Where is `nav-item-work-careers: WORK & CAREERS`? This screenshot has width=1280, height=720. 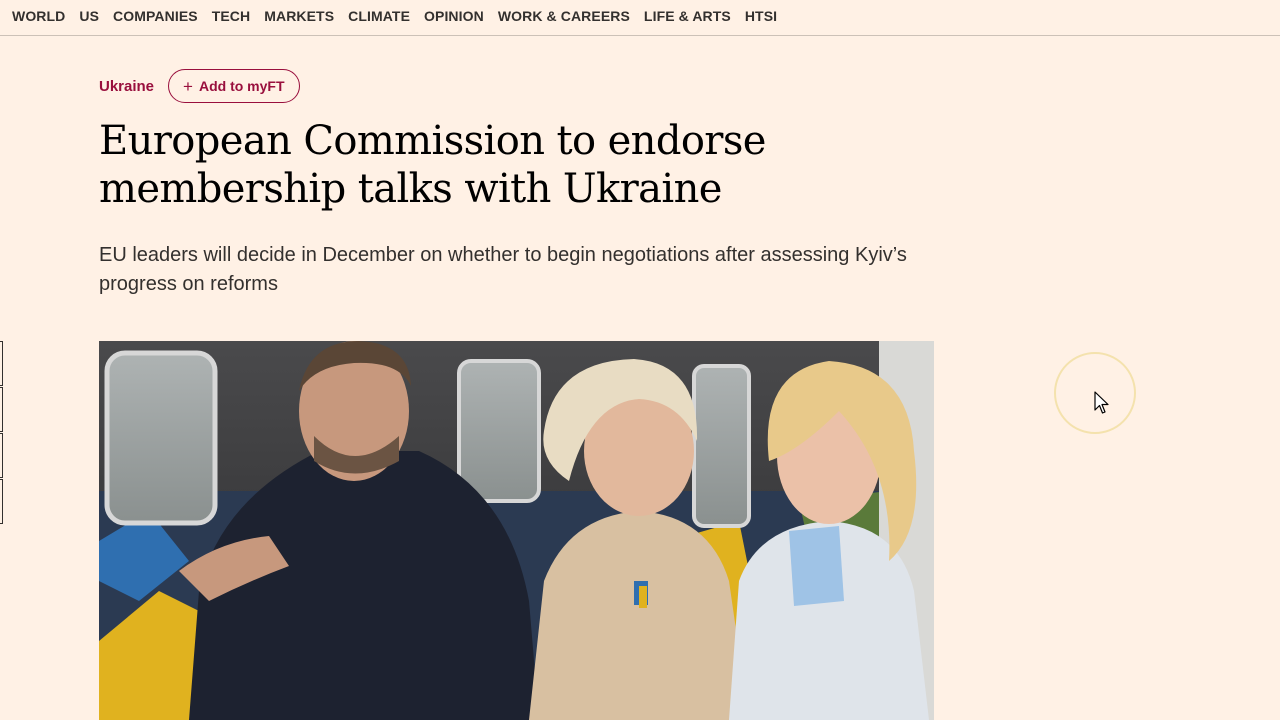 nav-item-work-careers: WORK & CAREERS is located at coordinates (564, 16).